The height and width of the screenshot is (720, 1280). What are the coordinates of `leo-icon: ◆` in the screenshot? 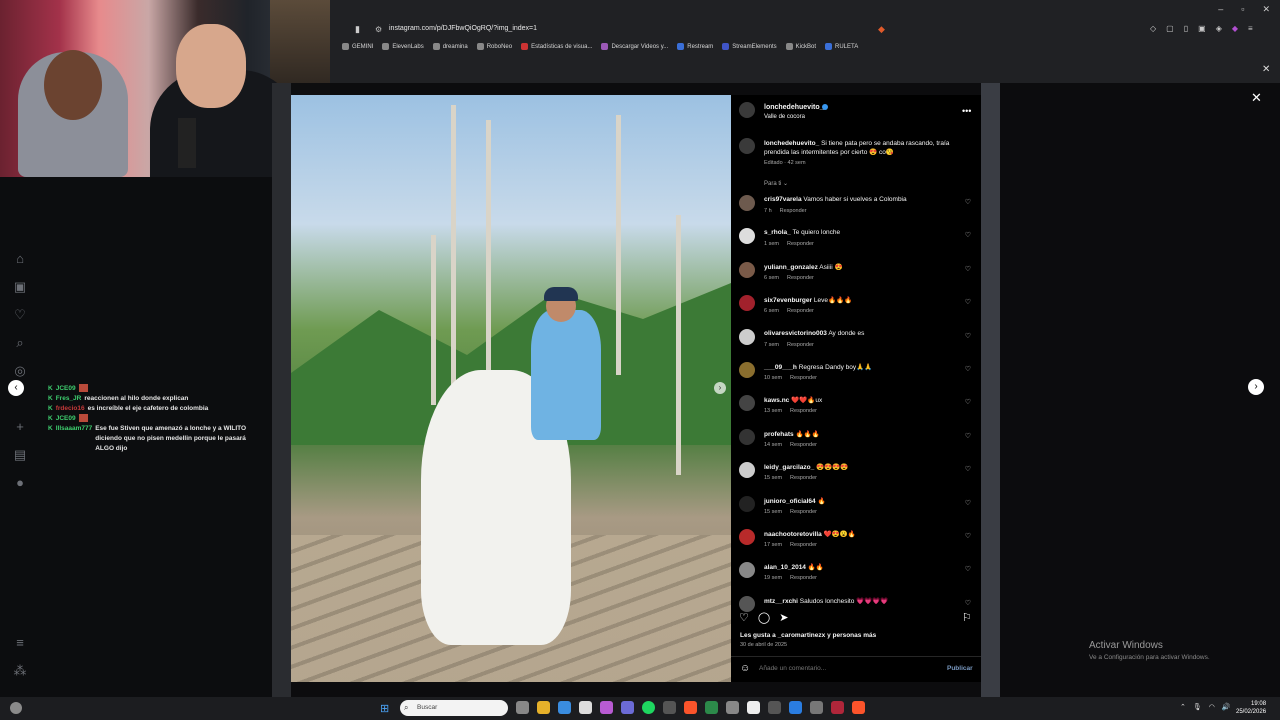 It's located at (1235, 28).